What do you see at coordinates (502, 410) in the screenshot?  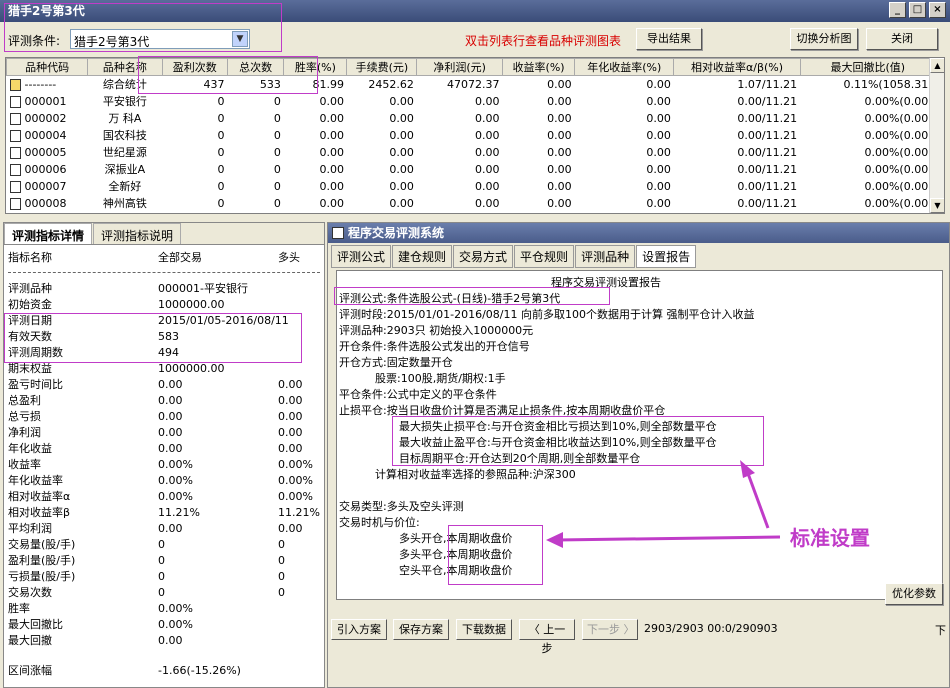 I see `report-line: 止损平仓:按当日收盘价计算是否满足止损条件,按本周期收盘价平仓` at bounding box center [502, 410].